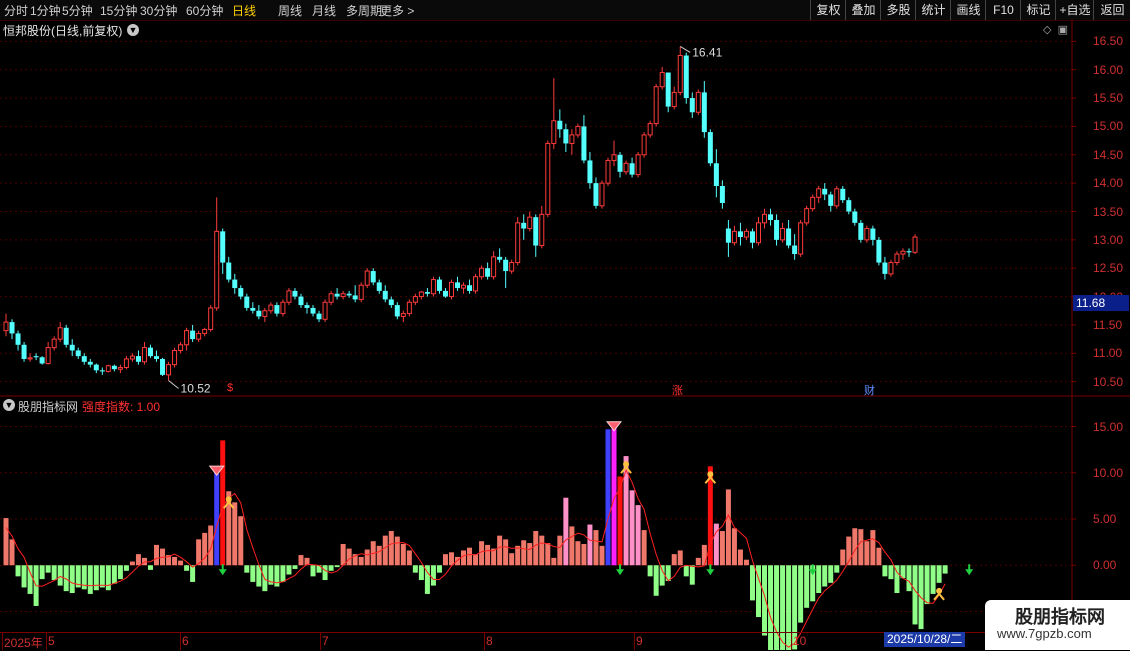 The width and height of the screenshot is (1130, 651). Describe the element at coordinates (244, 10) in the screenshot. I see `period-6: 日线` at that location.